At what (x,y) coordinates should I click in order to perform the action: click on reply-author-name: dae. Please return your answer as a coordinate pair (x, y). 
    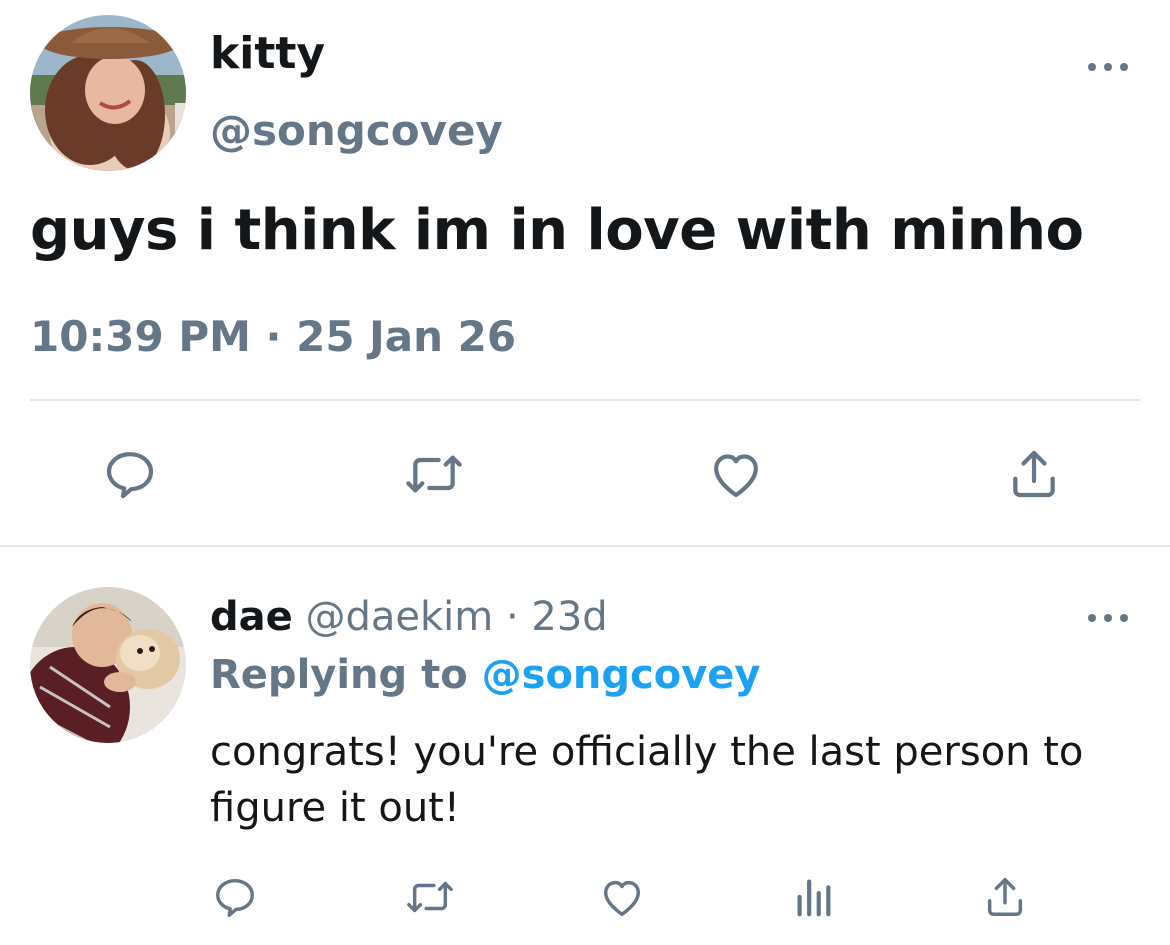
    Looking at the image, I should click on (251, 617).